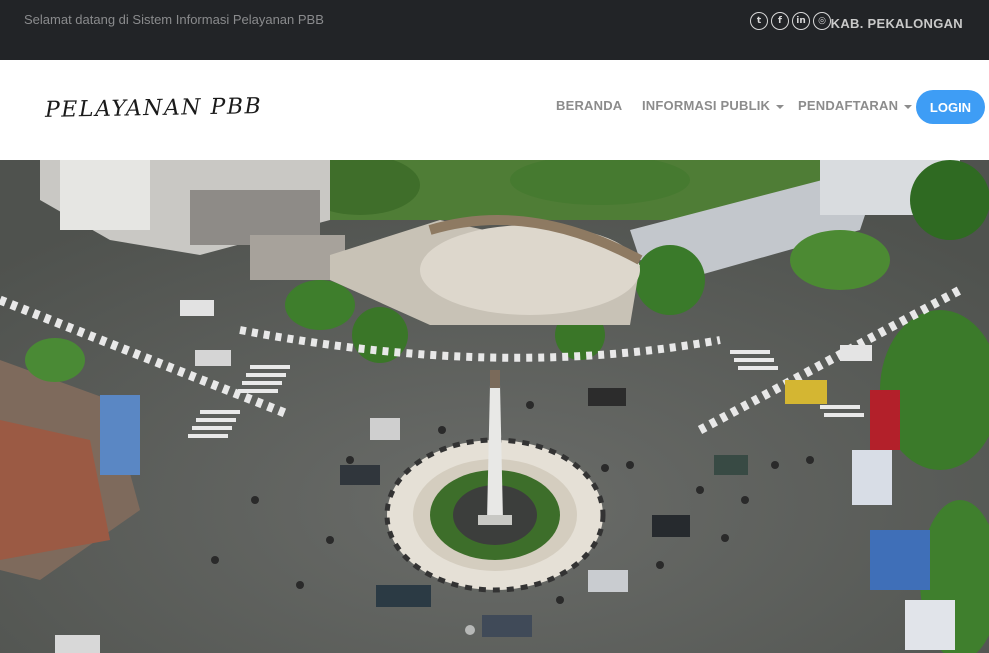 Image resolution: width=989 pixels, height=653 pixels. Describe the element at coordinates (706, 105) in the screenshot. I see `nav-informasi-publik-label: INFORMASI PUBLIK` at that location.